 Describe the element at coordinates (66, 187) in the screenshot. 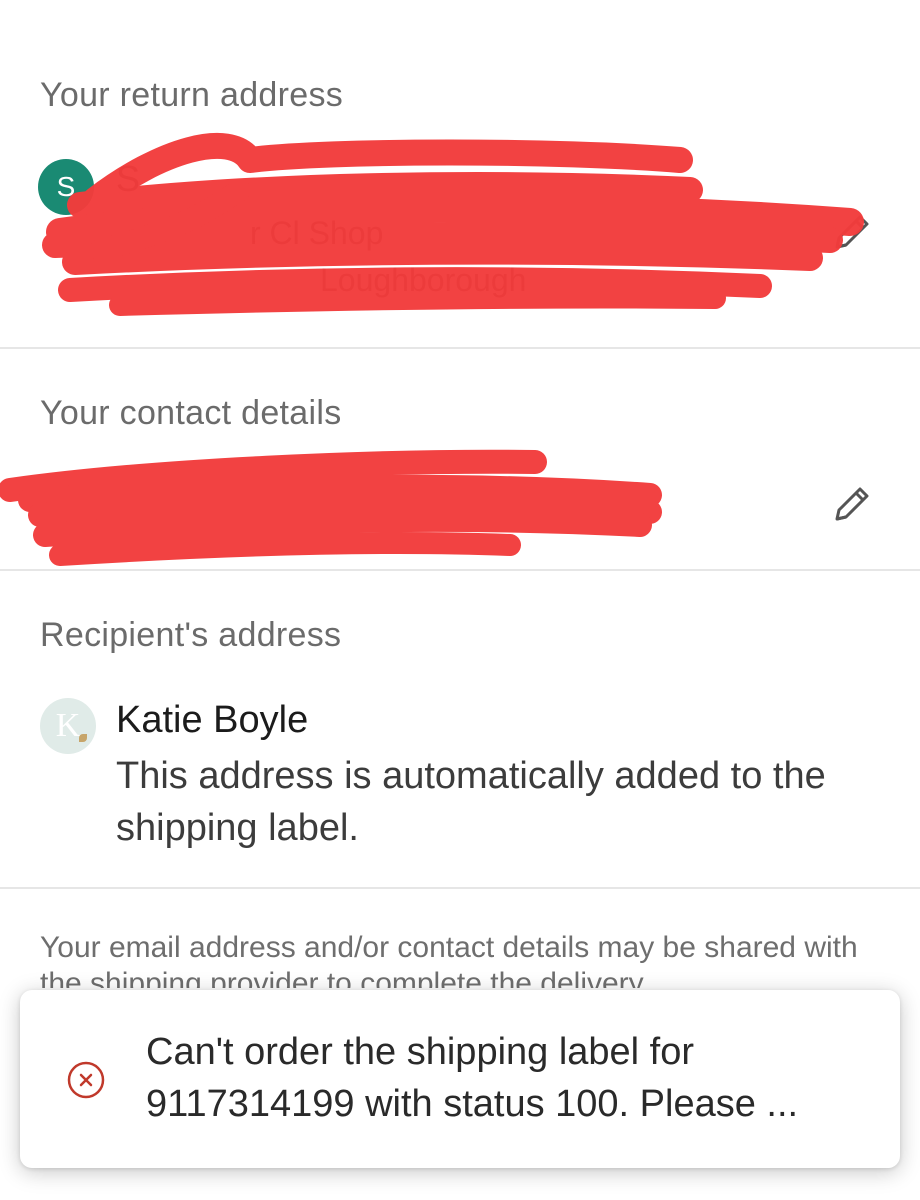

I see `sender-avatar: S` at that location.